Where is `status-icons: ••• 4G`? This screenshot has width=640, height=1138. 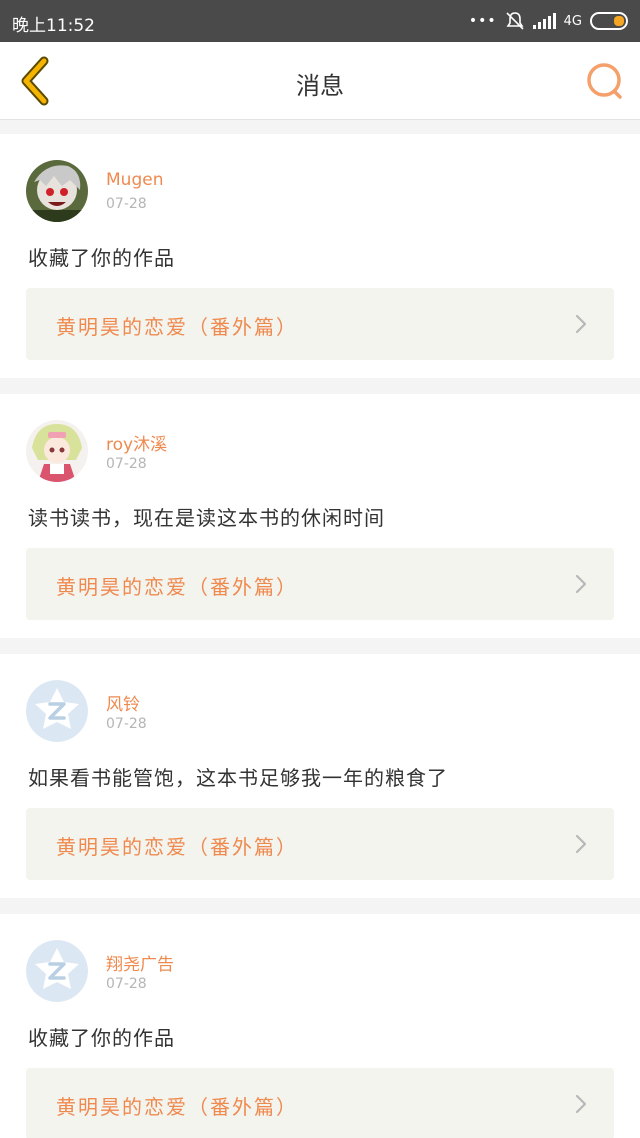
status-icons: ••• 4G is located at coordinates (548, 21).